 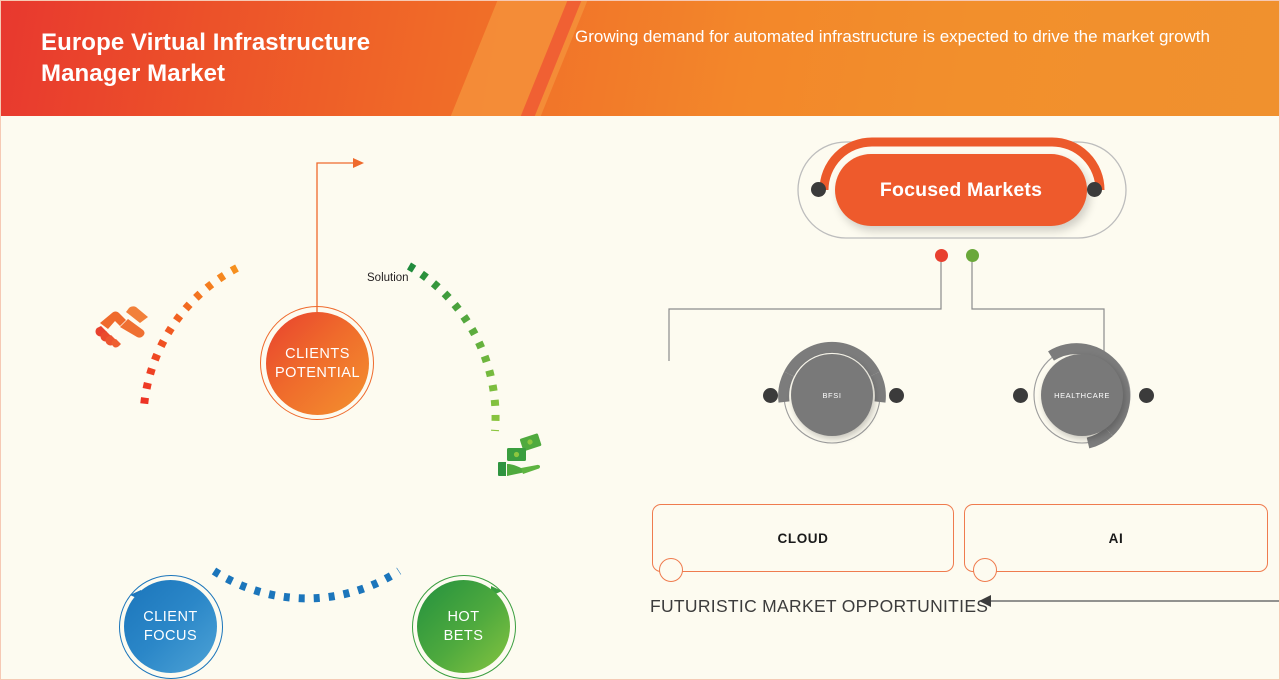 I want to click on handshake-icon, so click(x=121, y=327).